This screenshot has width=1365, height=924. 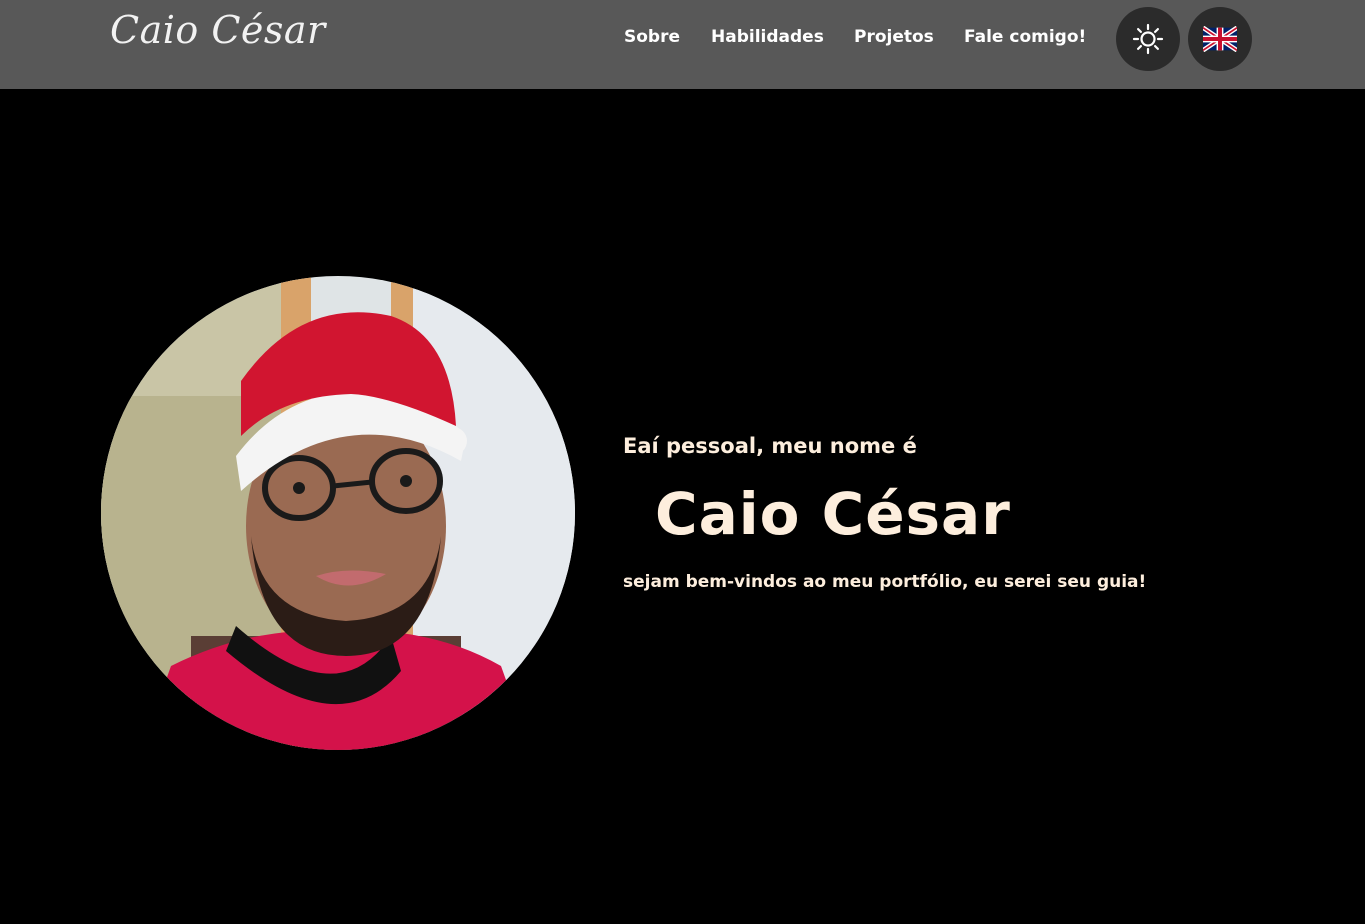 I want to click on nav-link-projetos: Projetos, so click(x=894, y=37).